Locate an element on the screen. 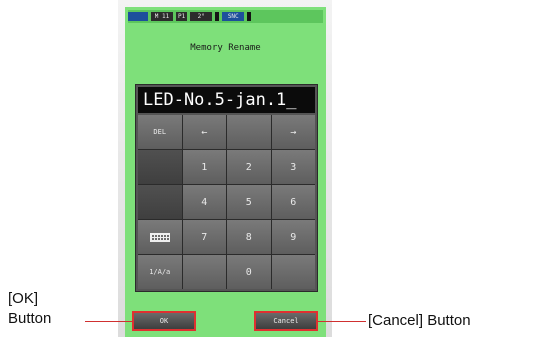 Image resolution: width=536 pixels, height=337 pixels. cancel-button: Cancel is located at coordinates (286, 321).